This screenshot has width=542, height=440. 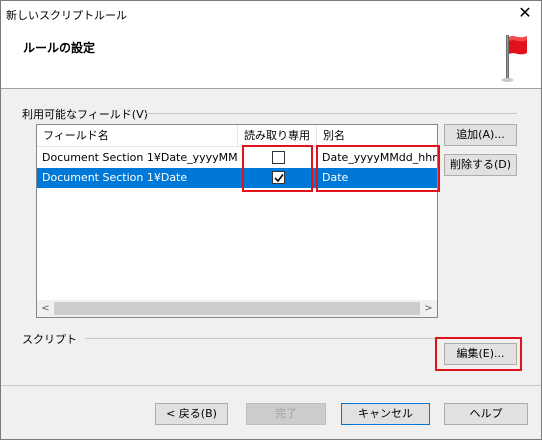 I want to click on row-field-name: Document Section 1¥Date, so click(x=115, y=177).